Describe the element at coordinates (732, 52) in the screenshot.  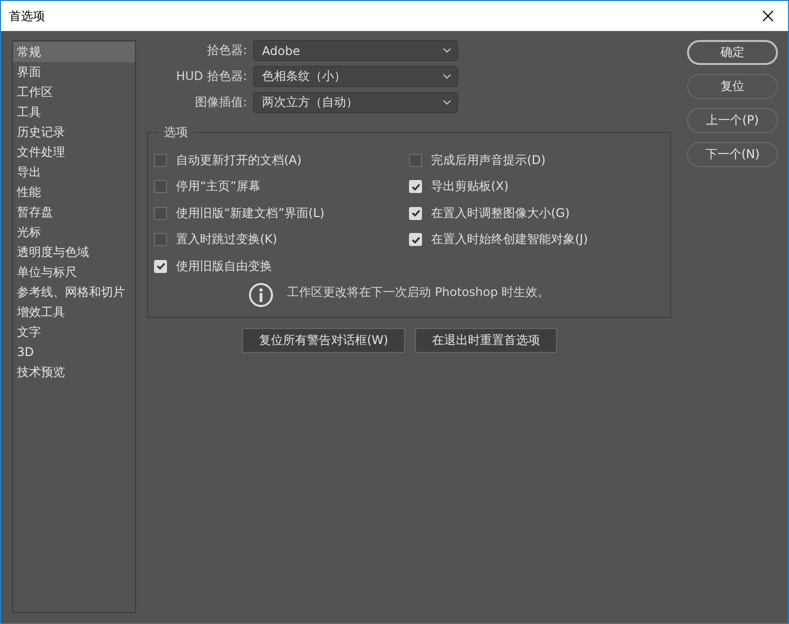
I see `dialog-button: 确定` at that location.